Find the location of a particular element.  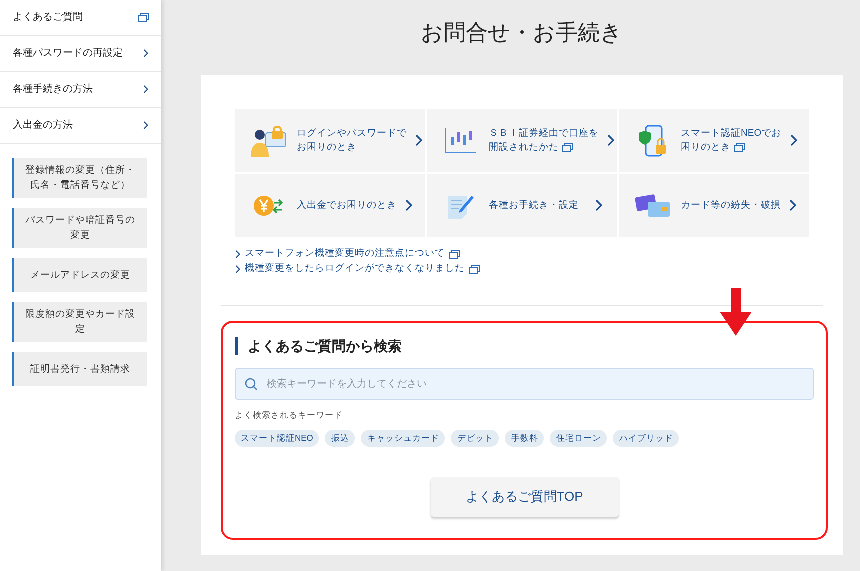

menu-tile: ＳＢＩ証券経由で口座を 開設されたかた is located at coordinates (522, 140).